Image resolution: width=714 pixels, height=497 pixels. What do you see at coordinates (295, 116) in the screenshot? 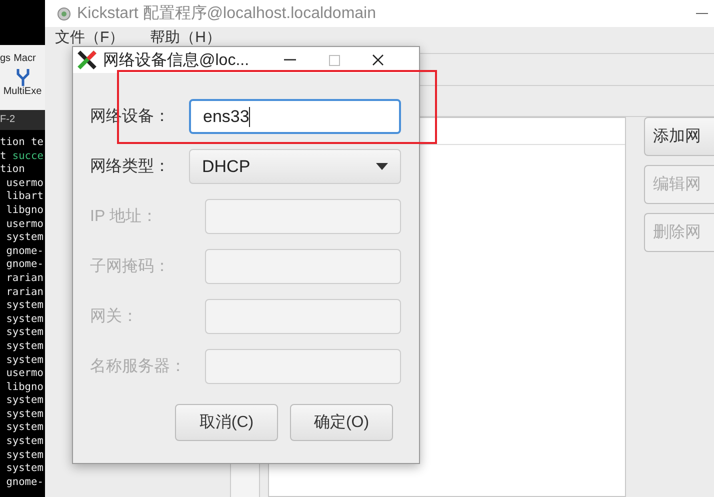
I see `input-field: ens33` at bounding box center [295, 116].